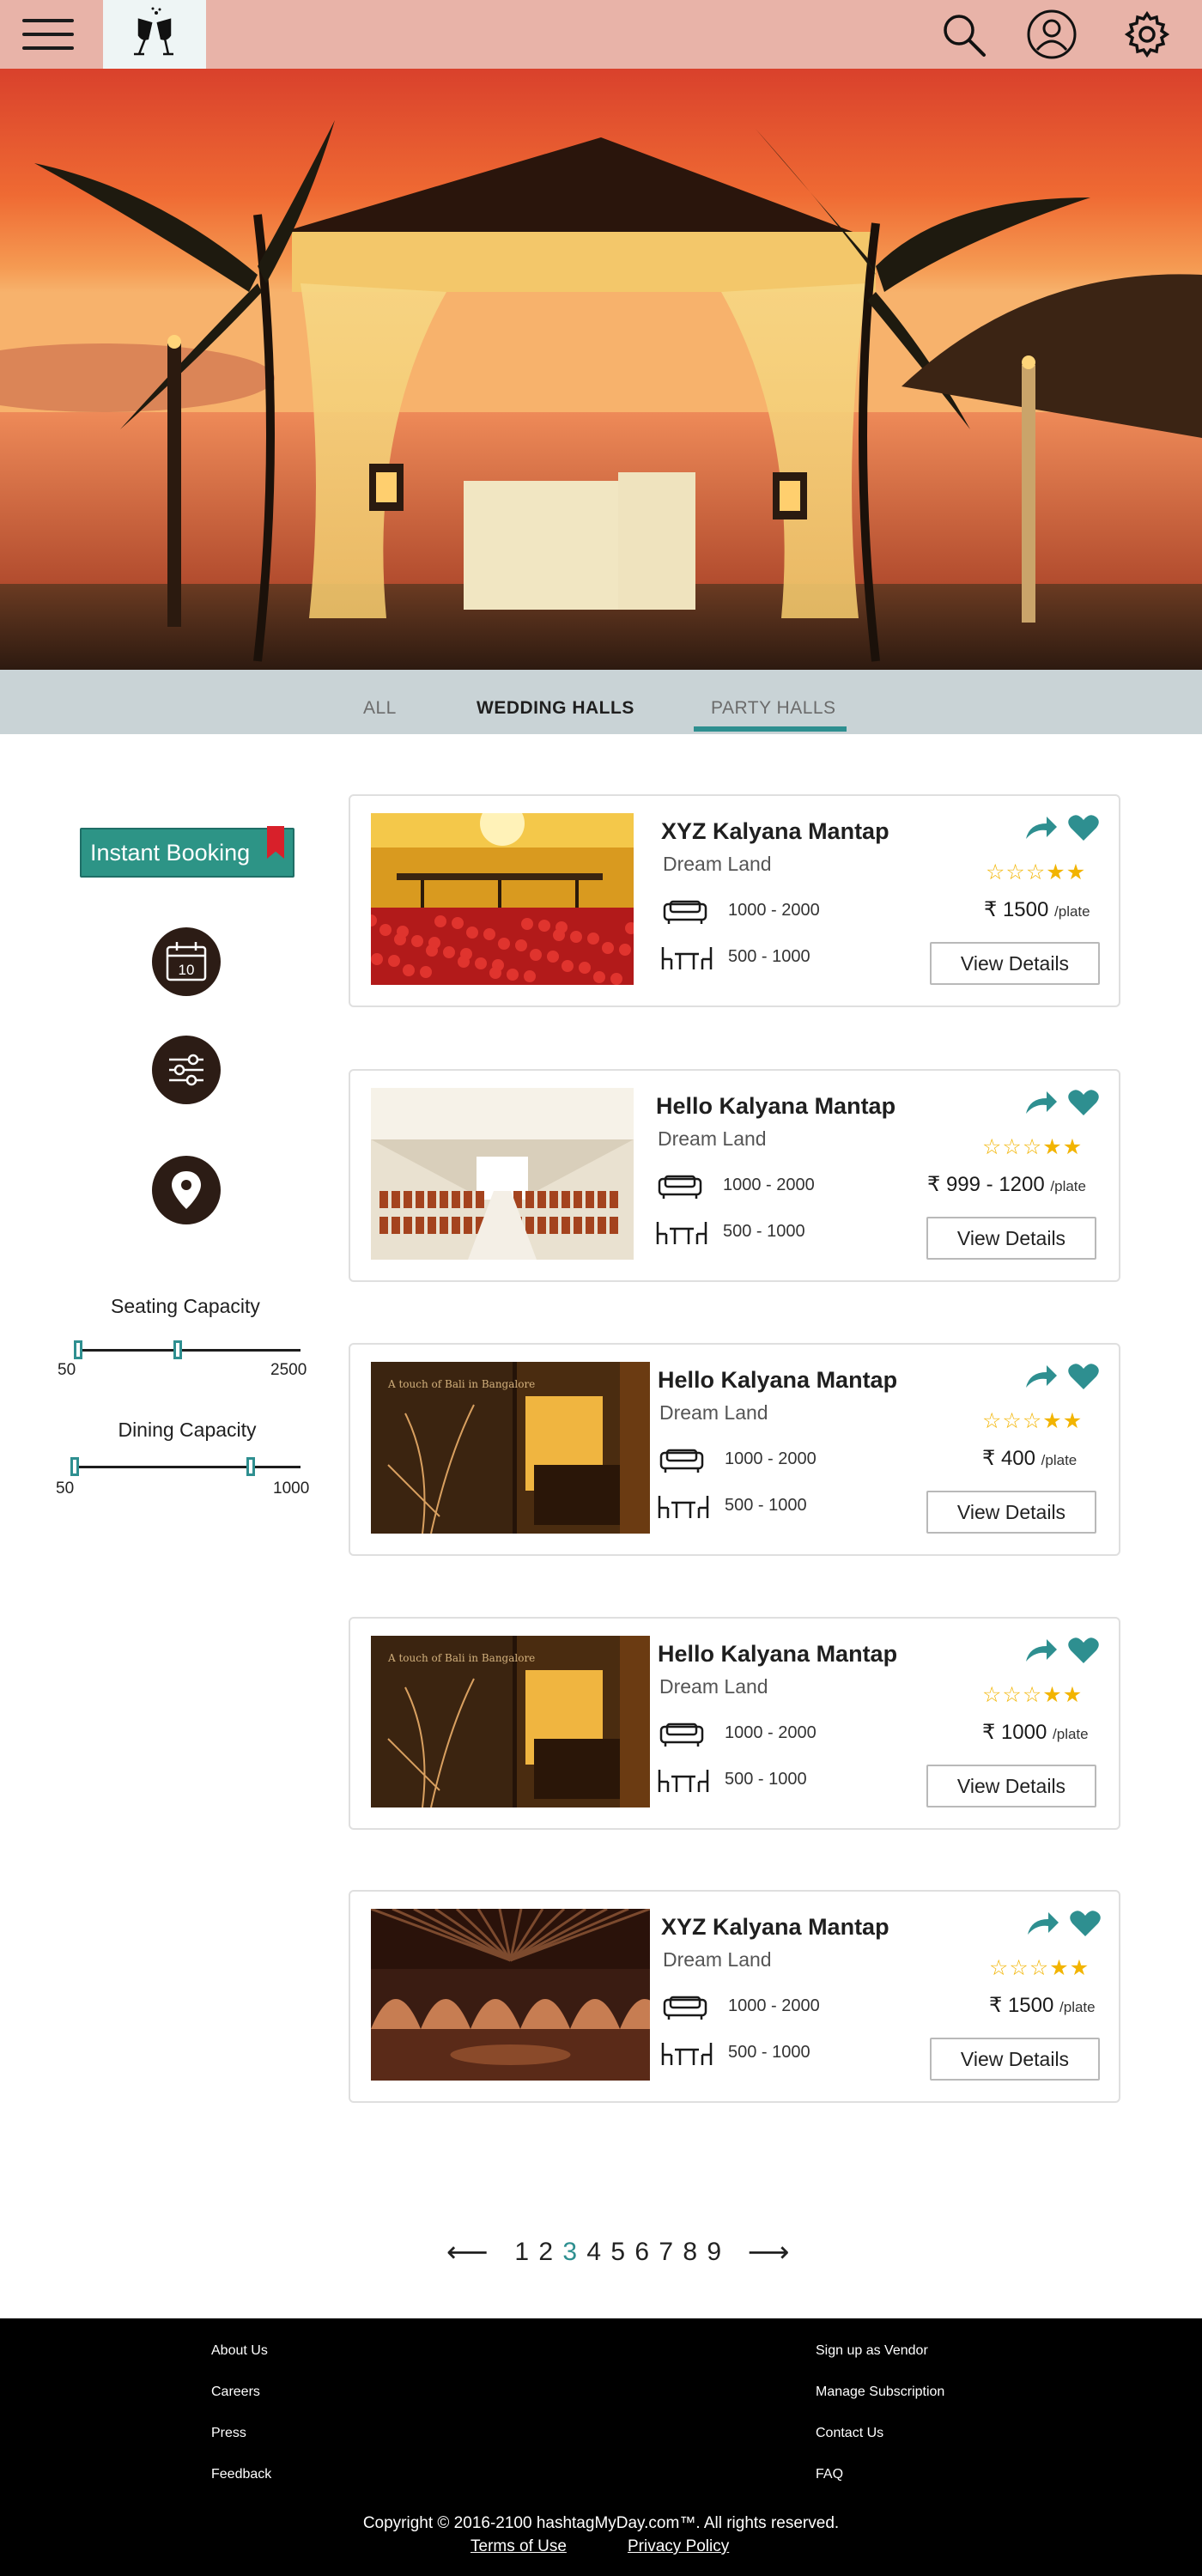 The height and width of the screenshot is (2576, 1202). I want to click on pagination: ⟵ 1 2 3 4 5 6 7 8 9 ⟶, so click(618, 2252).